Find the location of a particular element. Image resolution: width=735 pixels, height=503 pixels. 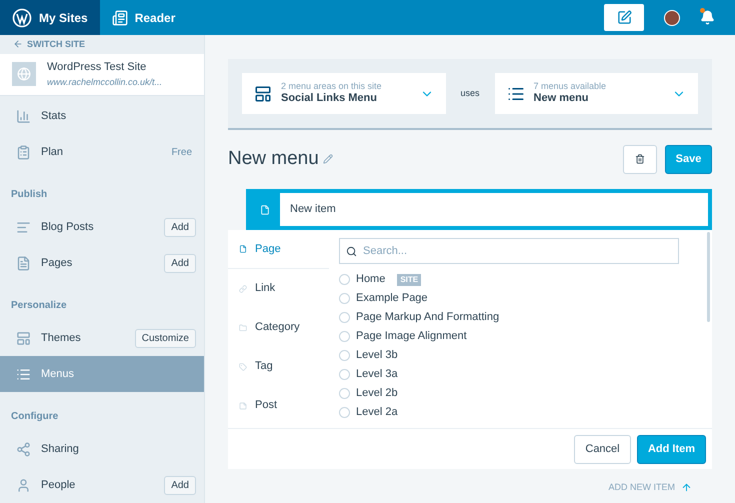

menu-item-label: People is located at coordinates (58, 485).